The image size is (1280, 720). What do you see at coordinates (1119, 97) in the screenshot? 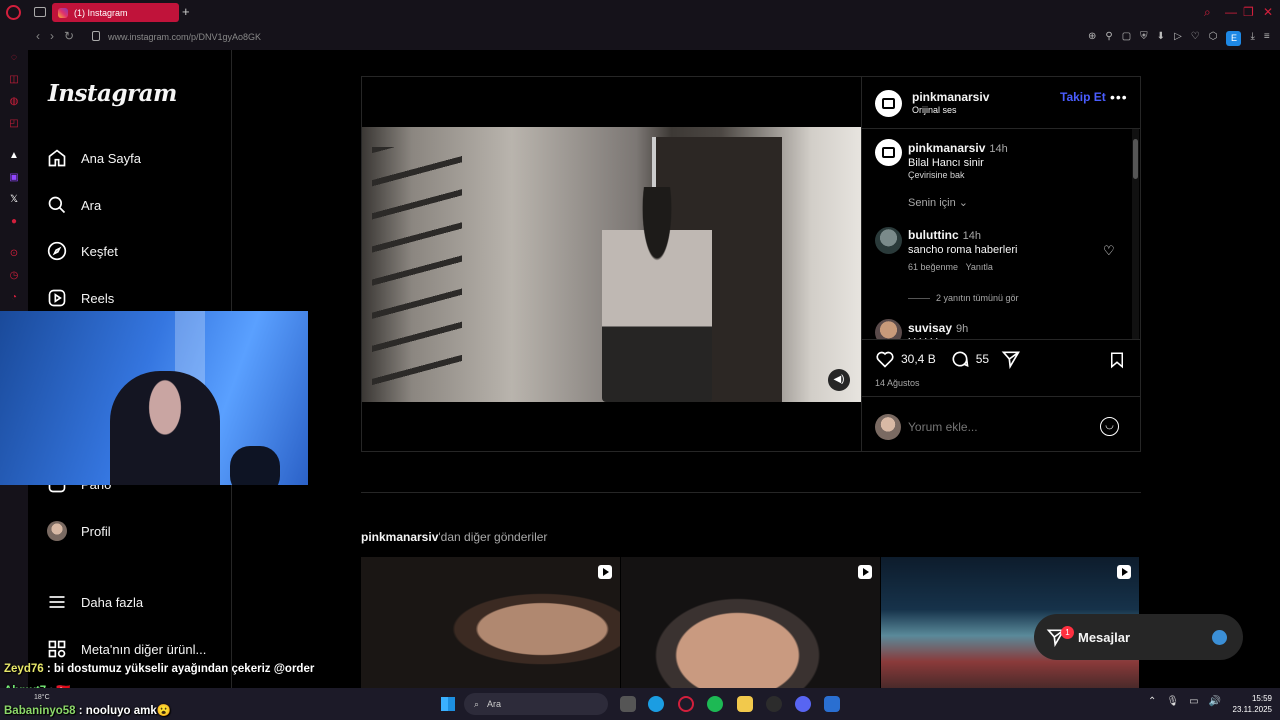
I see `more-options-icon: •••` at bounding box center [1119, 97].